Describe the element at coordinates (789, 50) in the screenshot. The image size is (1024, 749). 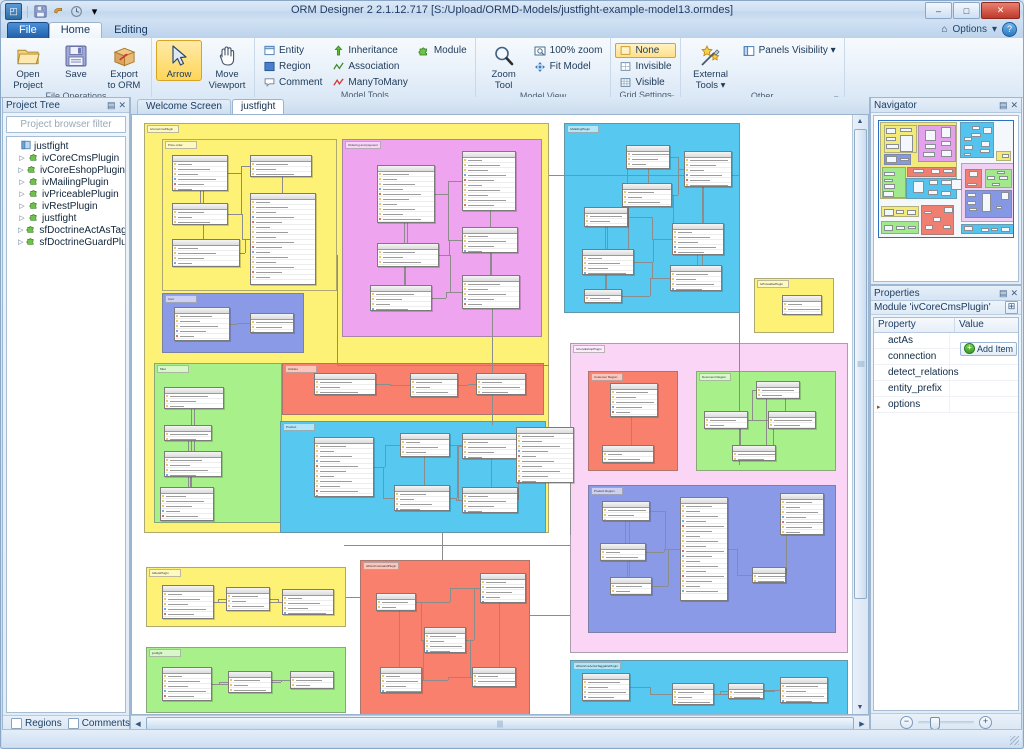
I see `panels-visibility-button: Panels Visibility ▾` at that location.